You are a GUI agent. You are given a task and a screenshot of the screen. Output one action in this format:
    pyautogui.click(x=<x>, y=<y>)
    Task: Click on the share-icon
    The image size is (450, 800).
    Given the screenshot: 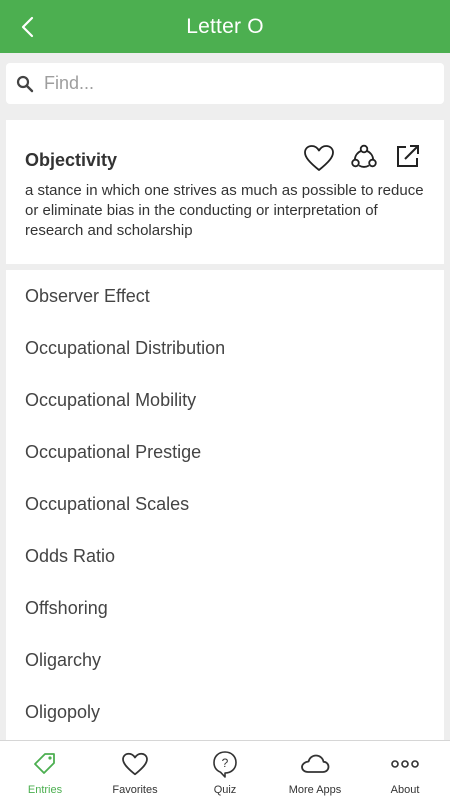 What is the action you would take?
    pyautogui.click(x=364, y=156)
    